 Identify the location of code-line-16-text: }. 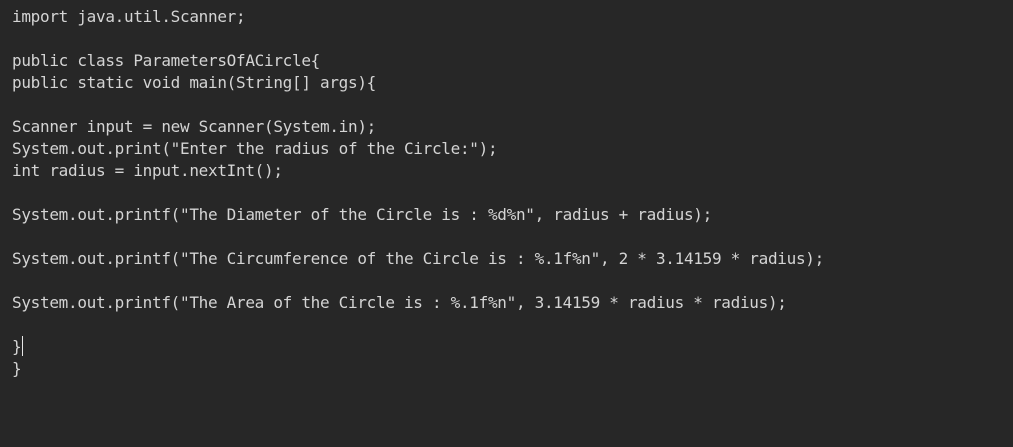
(17, 346).